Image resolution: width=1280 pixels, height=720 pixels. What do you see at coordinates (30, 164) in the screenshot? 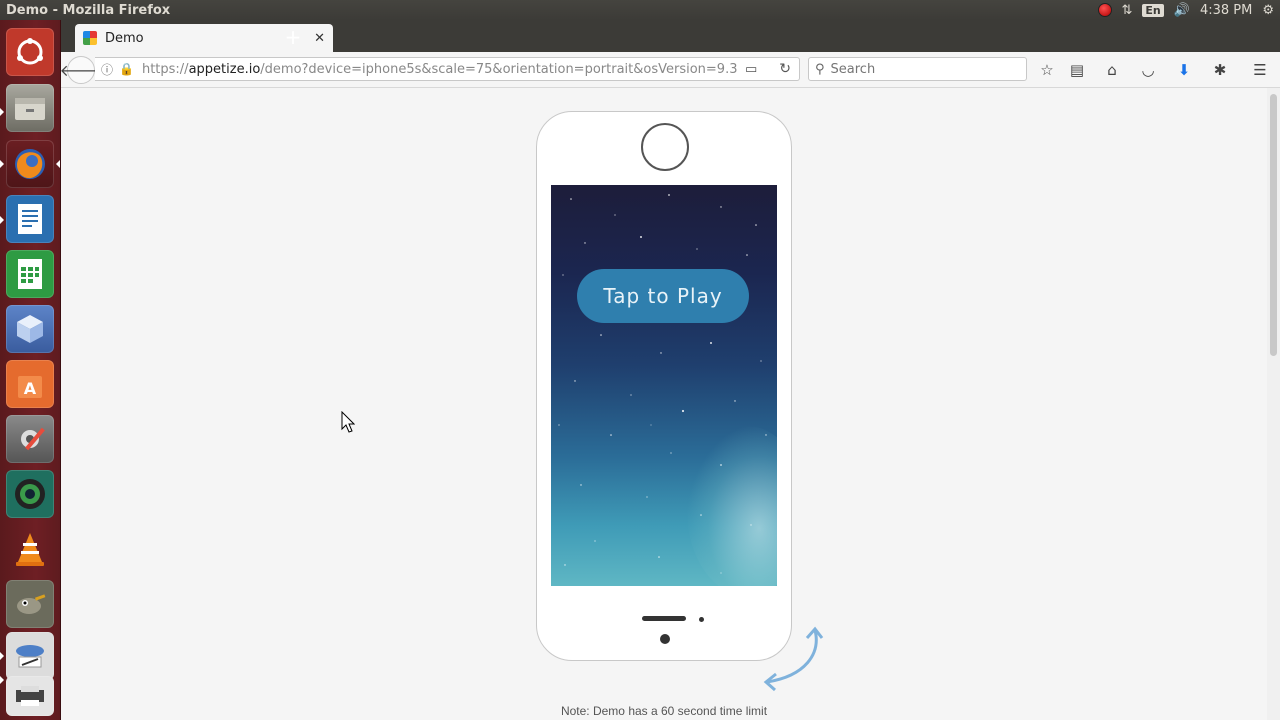
I see `firefox-icon` at bounding box center [30, 164].